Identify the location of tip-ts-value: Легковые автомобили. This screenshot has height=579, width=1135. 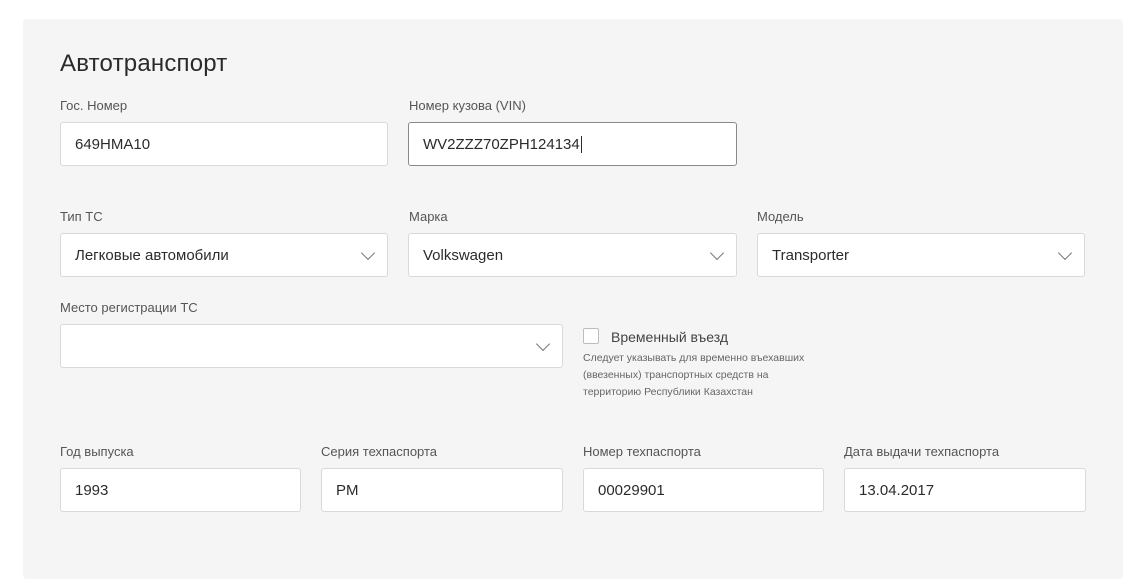
(152, 255).